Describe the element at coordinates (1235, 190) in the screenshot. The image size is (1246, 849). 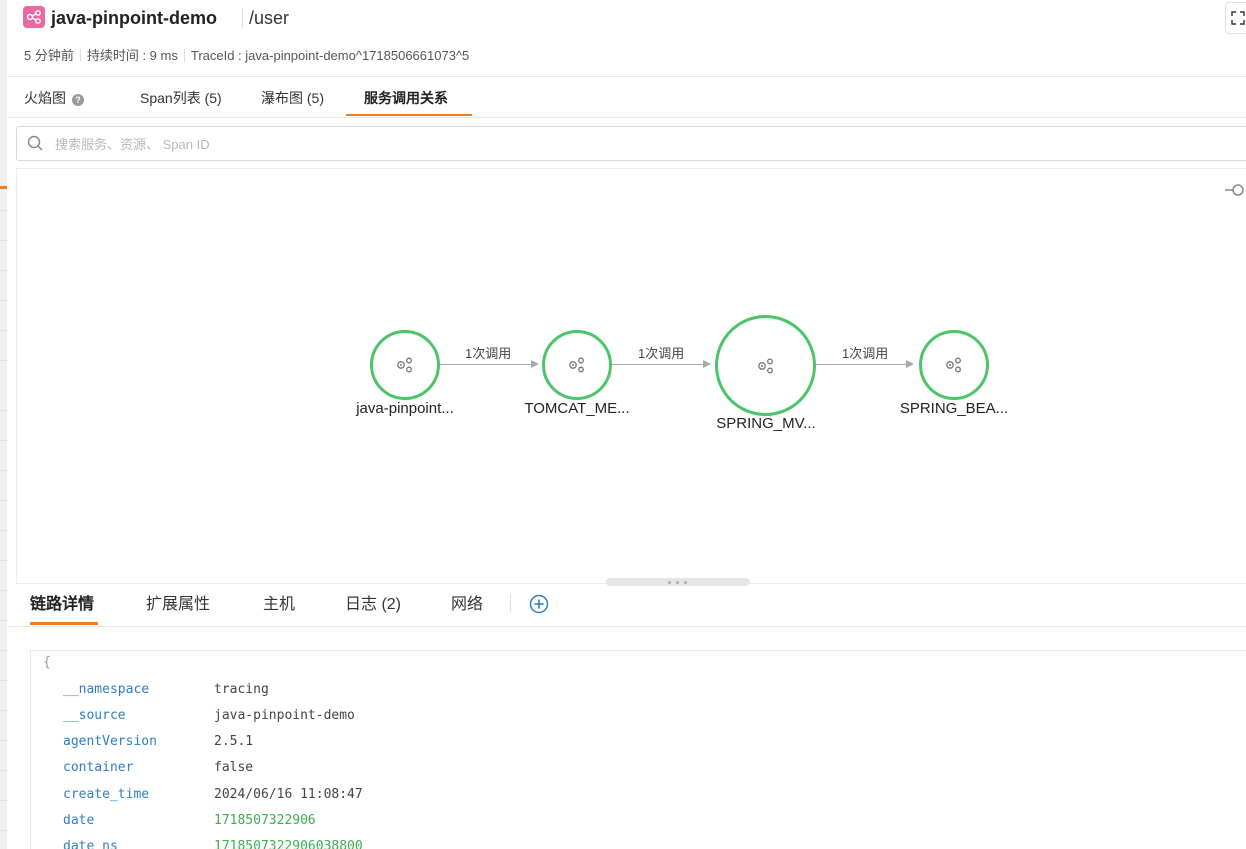
I see `zoom-slider-icon` at that location.